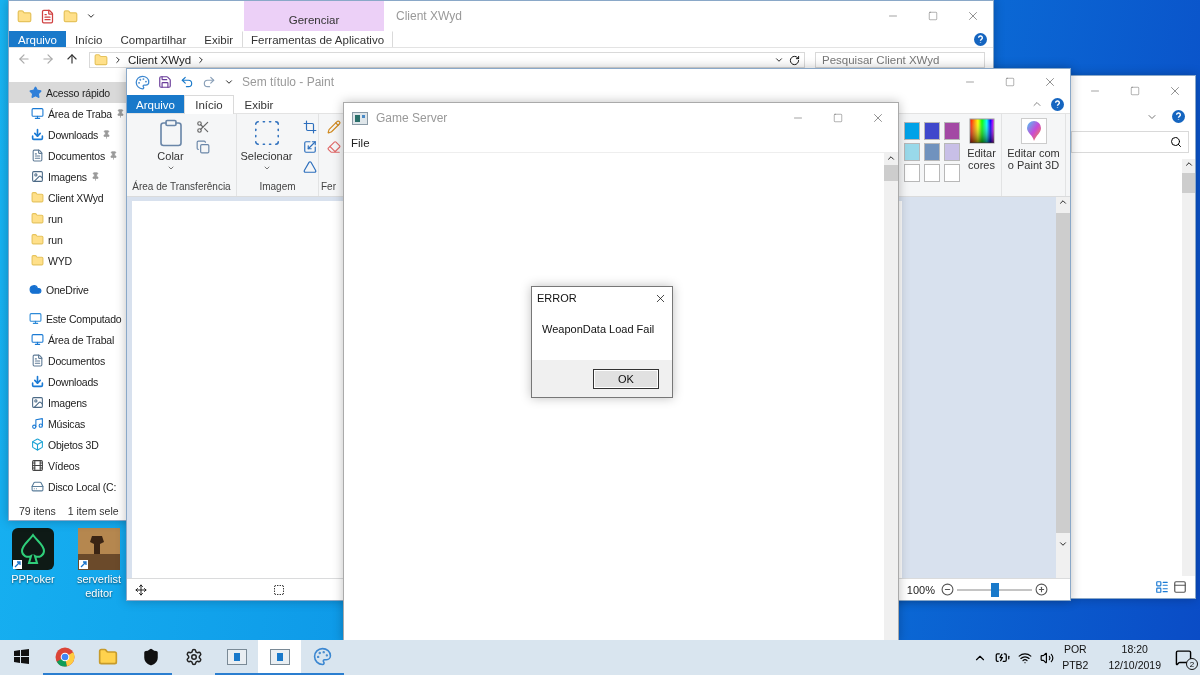  Describe the element at coordinates (72, 59) in the screenshot. I see `up-icon` at that location.